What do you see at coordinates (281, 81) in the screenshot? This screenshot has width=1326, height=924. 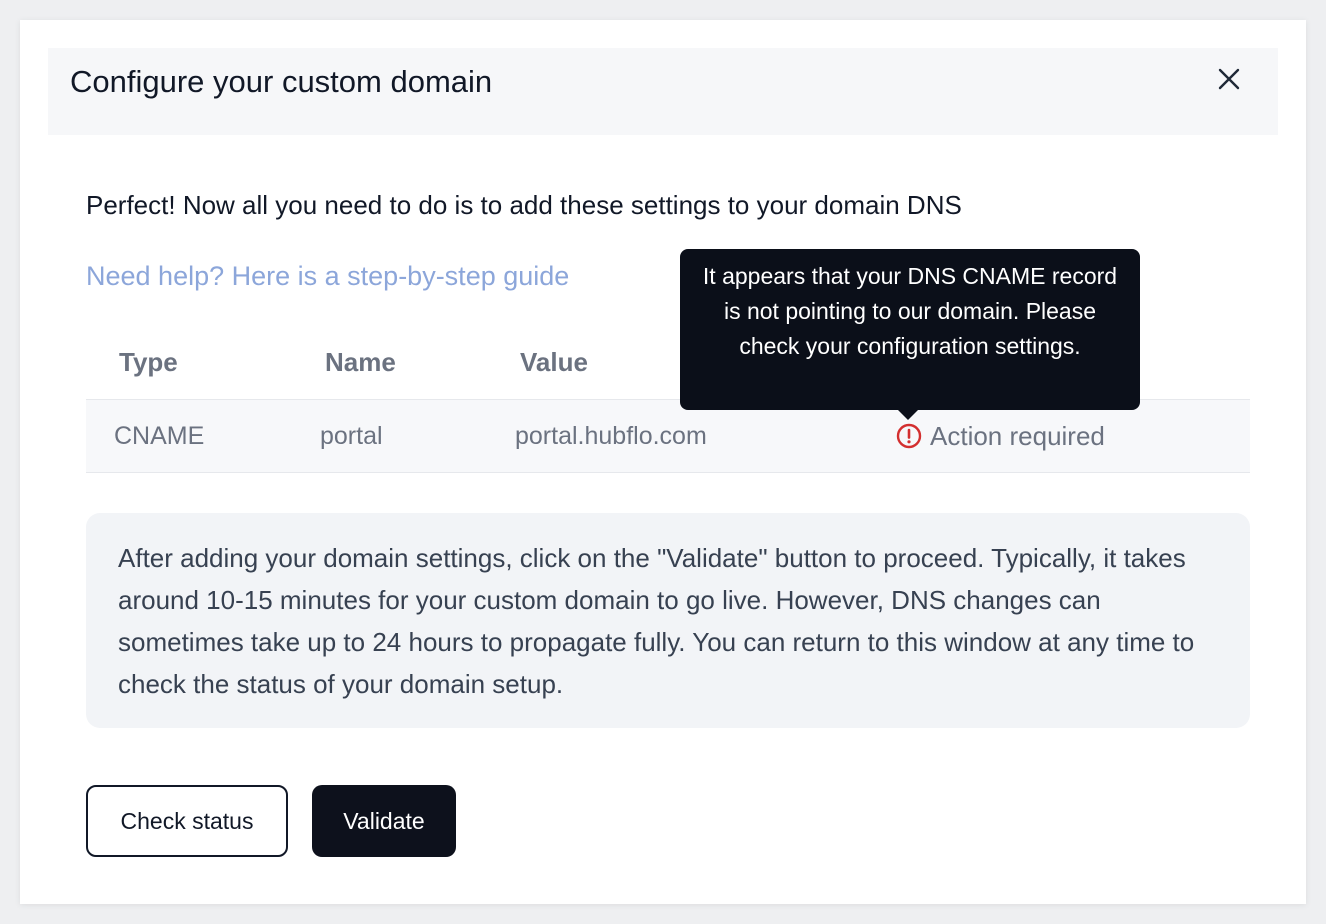 I see `dialog-title: Configure your custom domain` at bounding box center [281, 81].